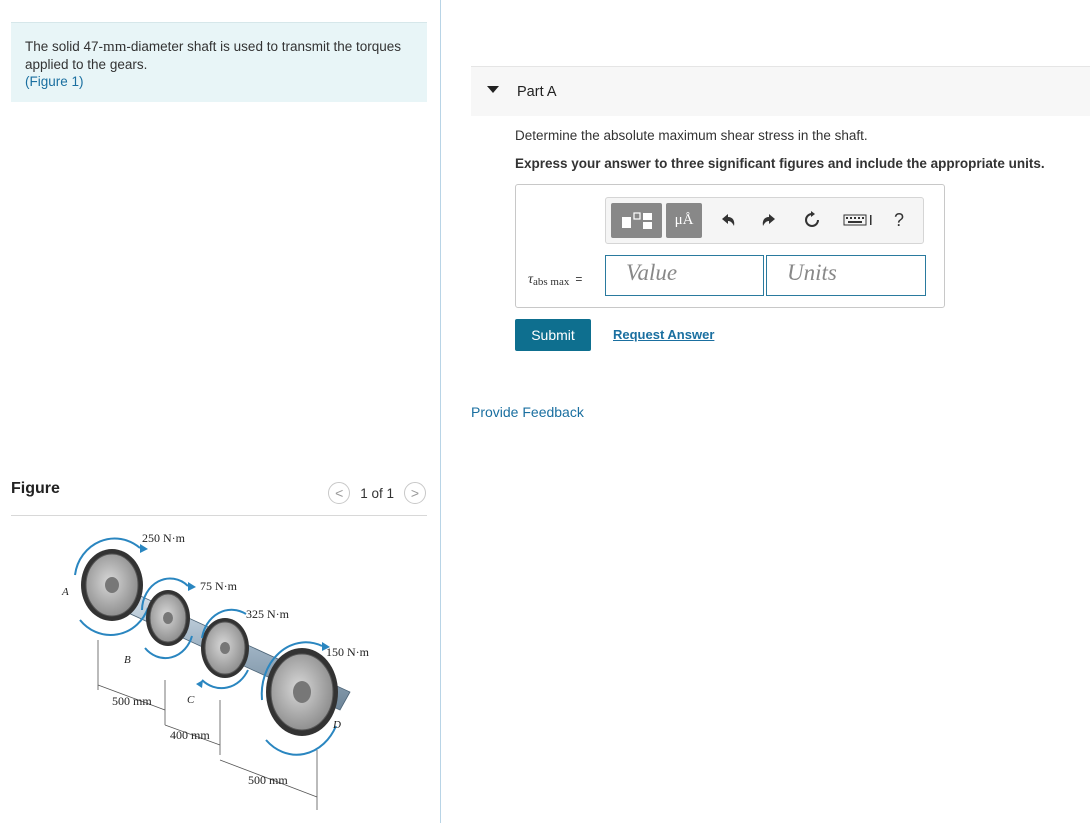 The image size is (1090, 823). Describe the element at coordinates (663, 334) in the screenshot. I see `request-answer-link: Request Answer` at that location.